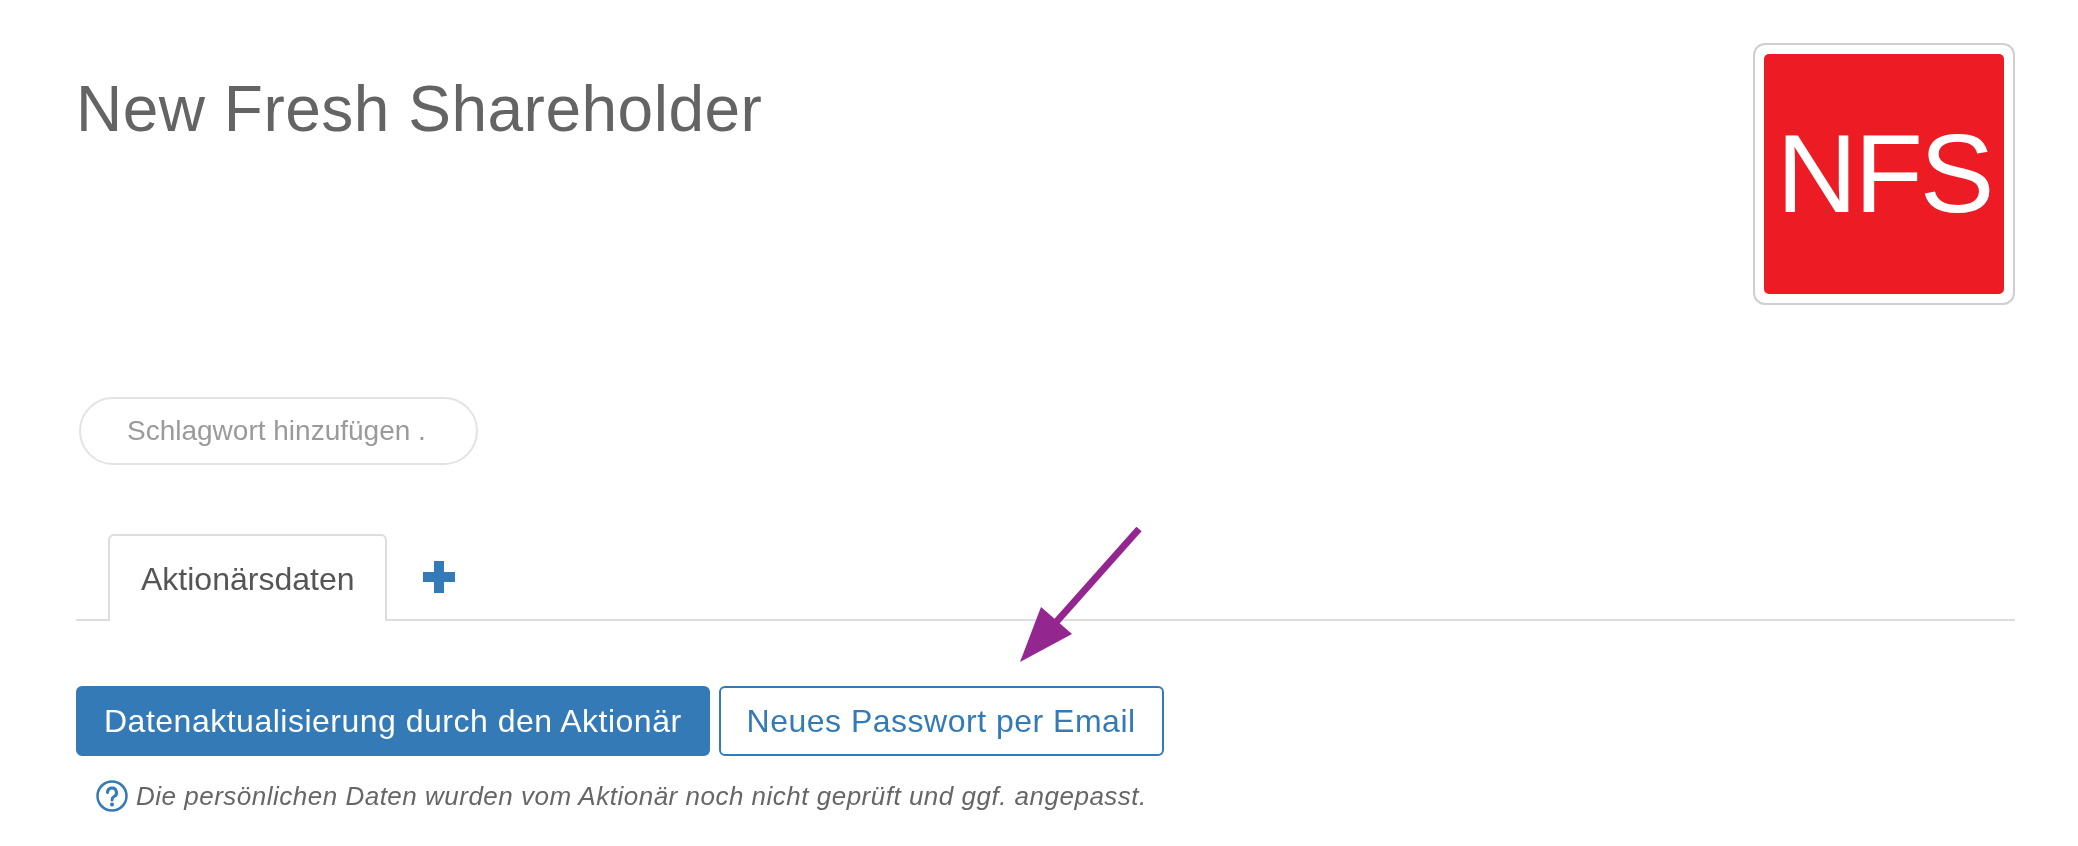 This screenshot has width=2078, height=846. Describe the element at coordinates (278, 431) in the screenshot. I see `tag-input-field: Schlagwort hinzufügen .` at that location.